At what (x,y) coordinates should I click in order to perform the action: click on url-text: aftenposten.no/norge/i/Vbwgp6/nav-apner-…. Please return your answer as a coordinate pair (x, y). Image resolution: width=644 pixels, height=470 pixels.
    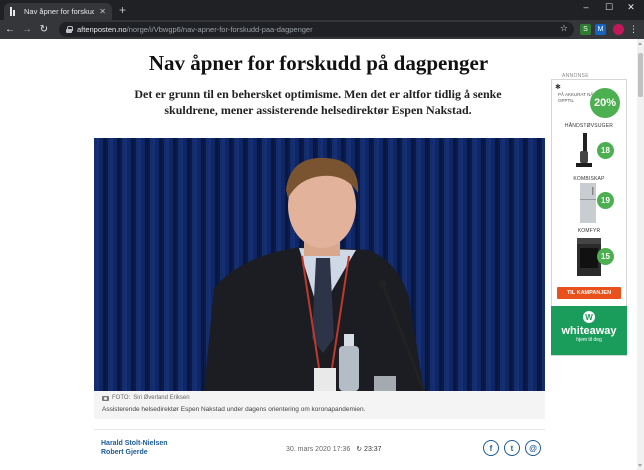
    Looking at the image, I should click on (195, 29).